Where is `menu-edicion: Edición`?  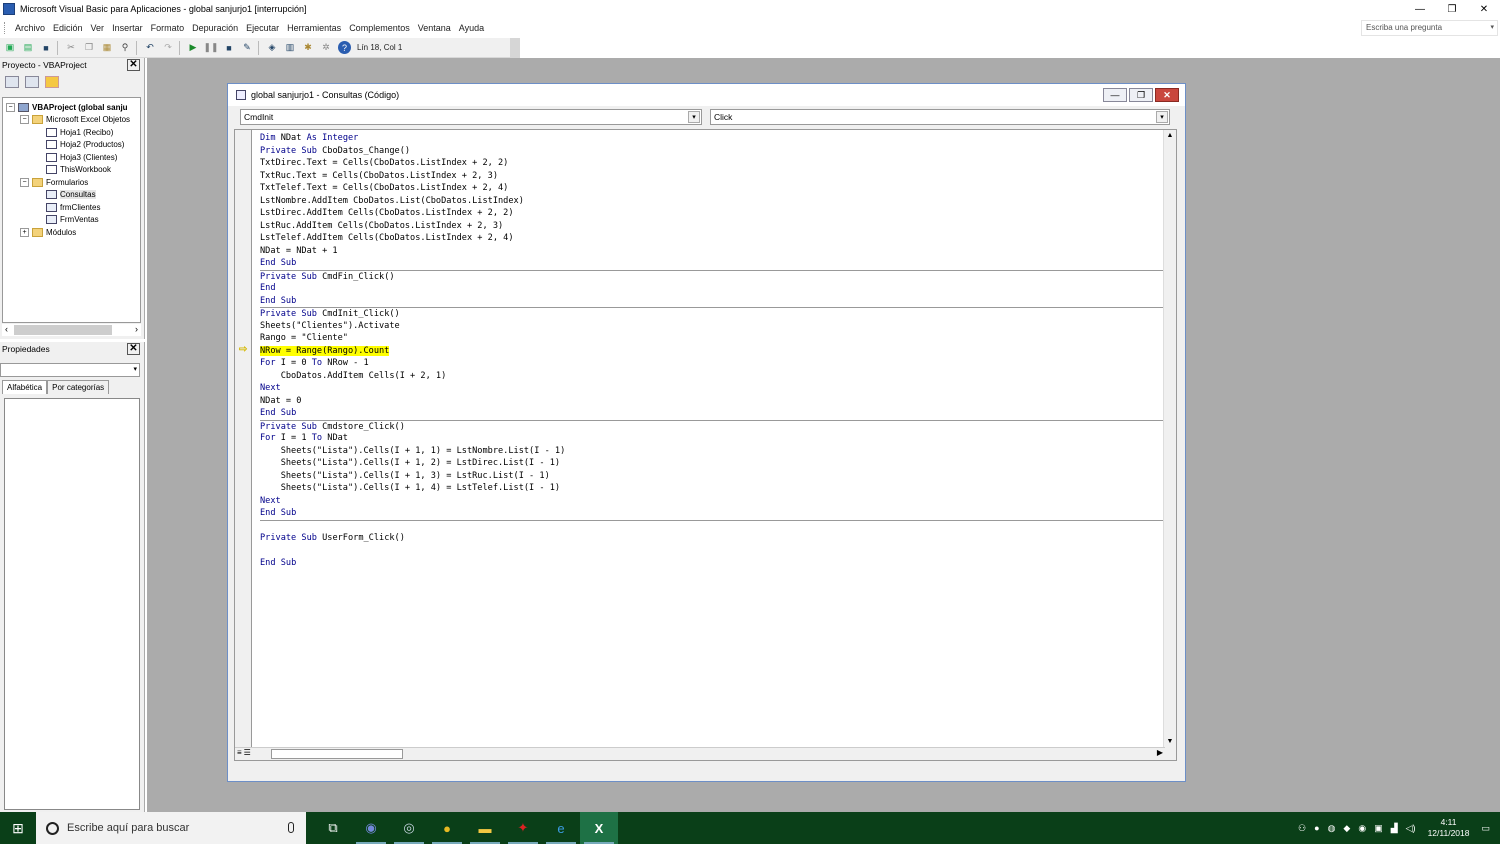 menu-edicion: Edición is located at coordinates (68, 28).